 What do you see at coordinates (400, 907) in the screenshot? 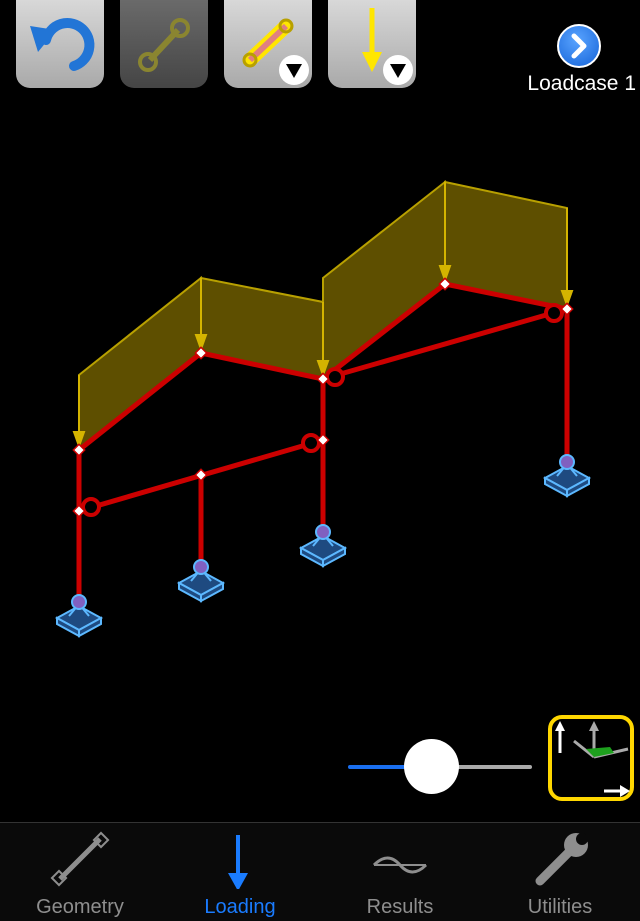
I see `tab-label: Results` at bounding box center [400, 907].